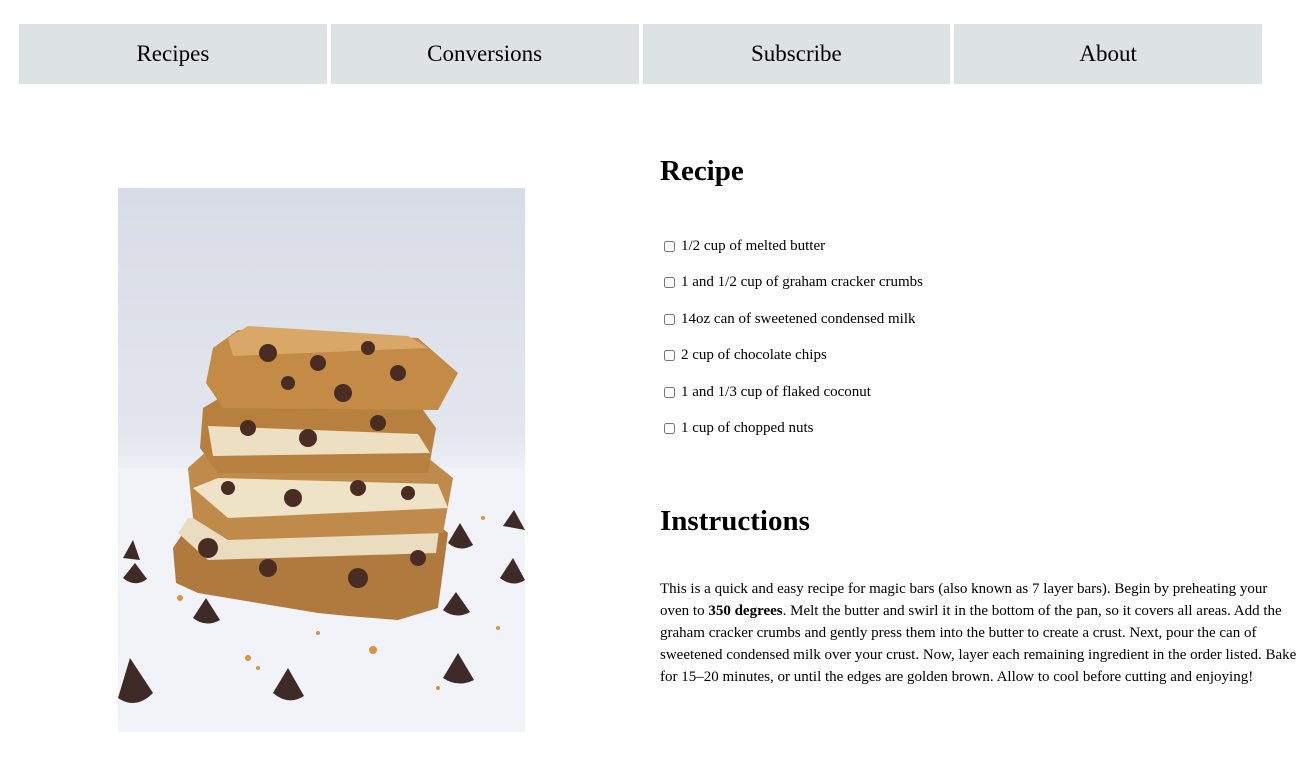 This screenshot has width=1311, height=761. Describe the element at coordinates (754, 355) in the screenshot. I see `ingredient-label: 2 cup of chocolate chips` at that location.